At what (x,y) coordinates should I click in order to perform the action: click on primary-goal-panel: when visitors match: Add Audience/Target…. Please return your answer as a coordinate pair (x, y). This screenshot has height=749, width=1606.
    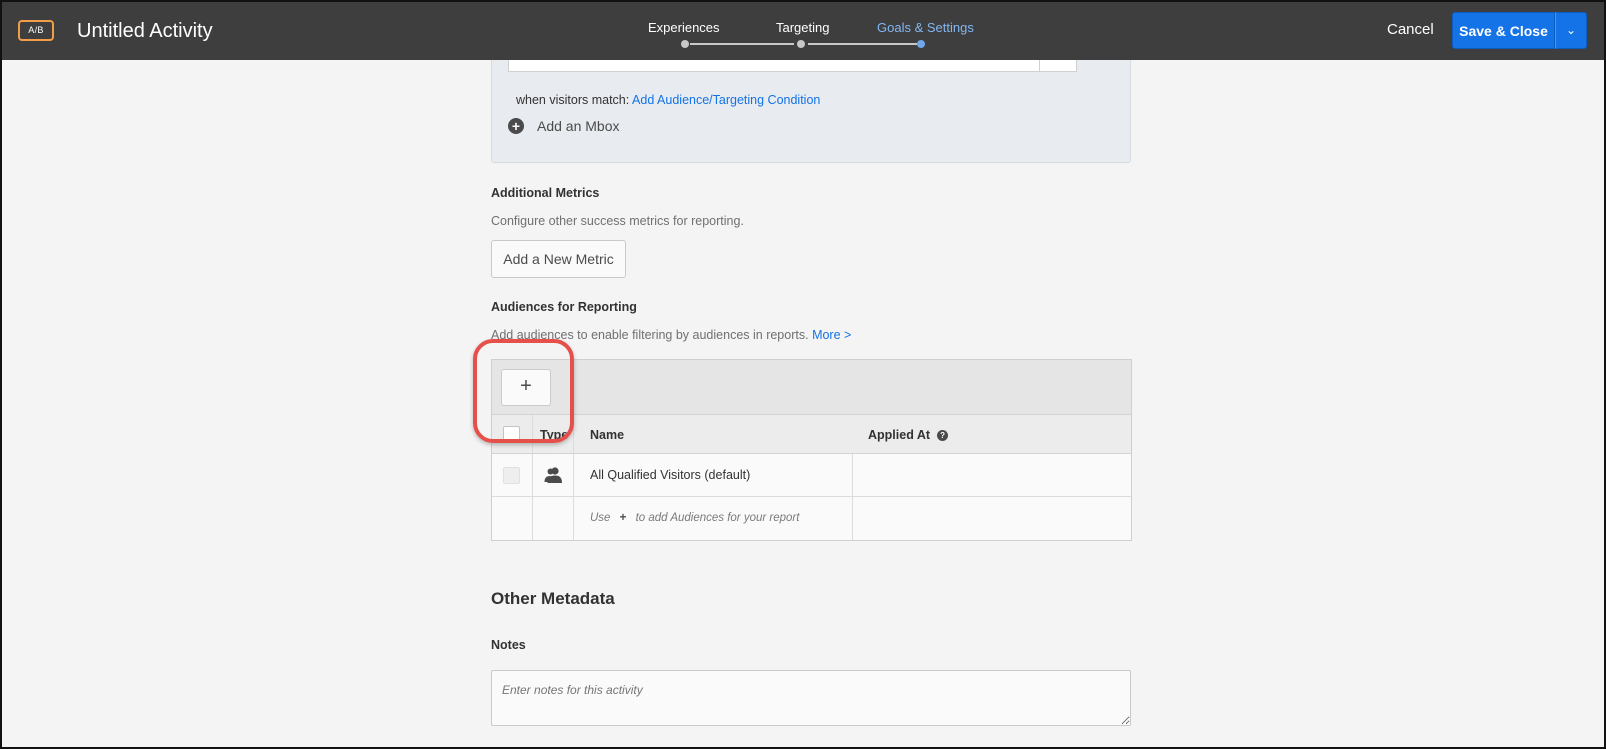
    Looking at the image, I should click on (811, 111).